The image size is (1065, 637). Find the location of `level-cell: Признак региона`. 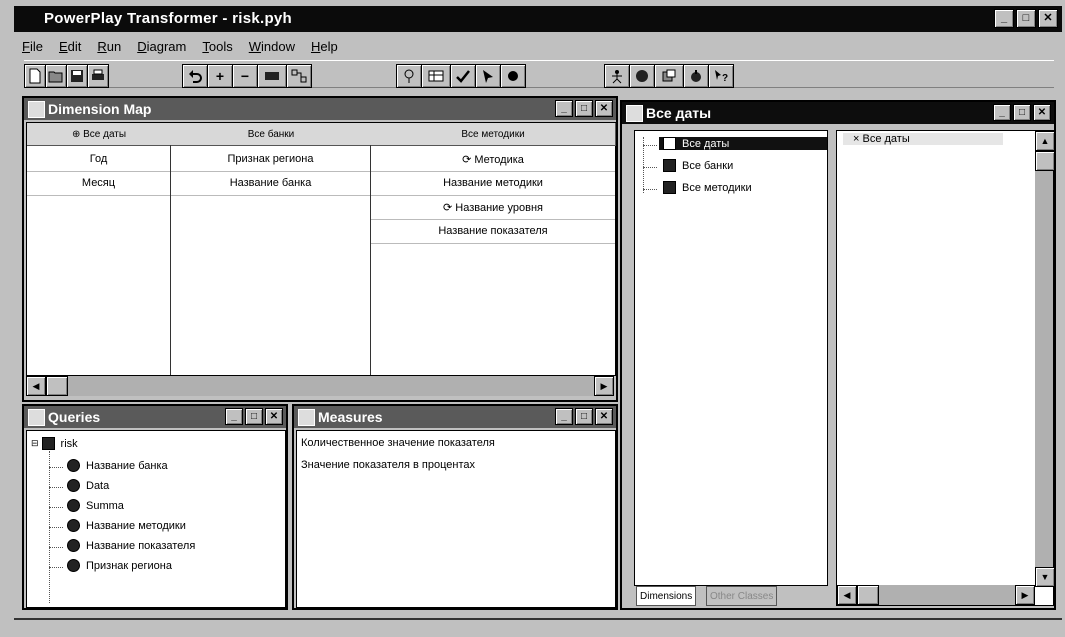

level-cell: Признак региона is located at coordinates (270, 159).